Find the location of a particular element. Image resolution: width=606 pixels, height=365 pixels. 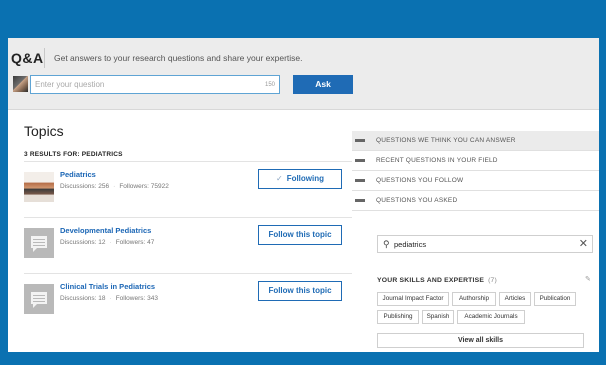

check-icon: ✓ is located at coordinates (279, 178).